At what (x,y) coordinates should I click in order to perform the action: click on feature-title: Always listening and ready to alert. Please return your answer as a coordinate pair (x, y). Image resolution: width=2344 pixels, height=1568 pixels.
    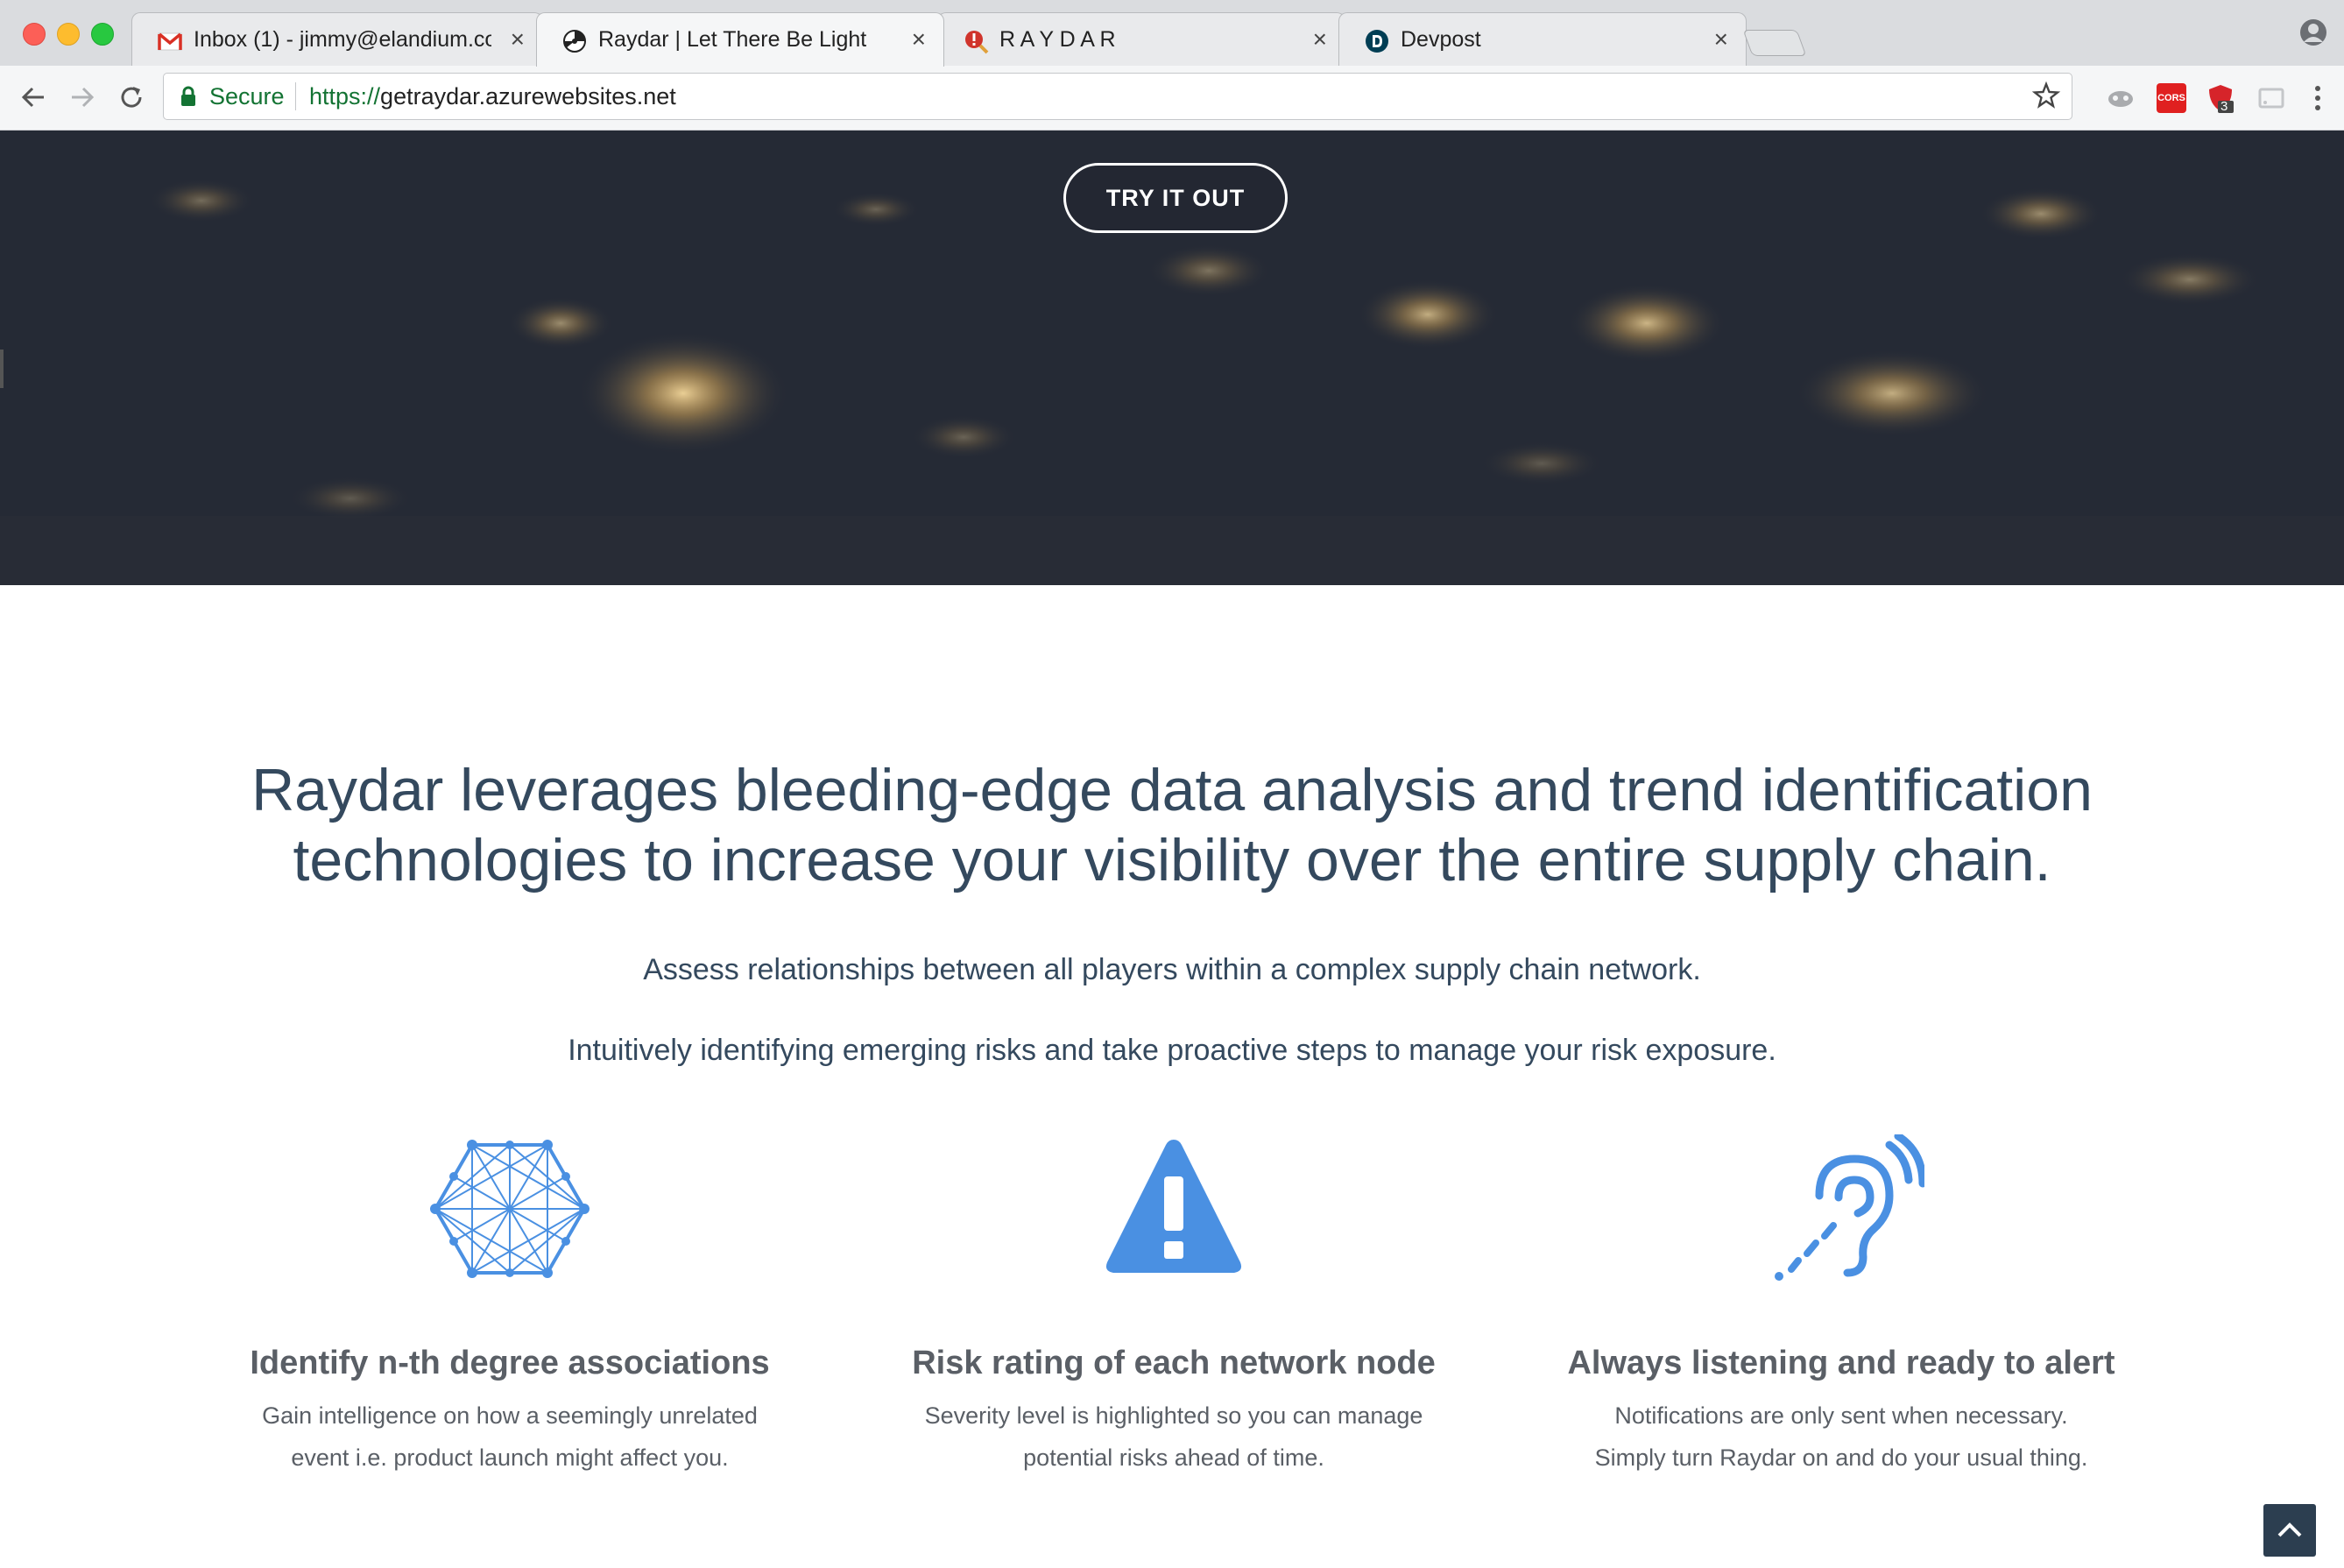
    Looking at the image, I should click on (1841, 1363).